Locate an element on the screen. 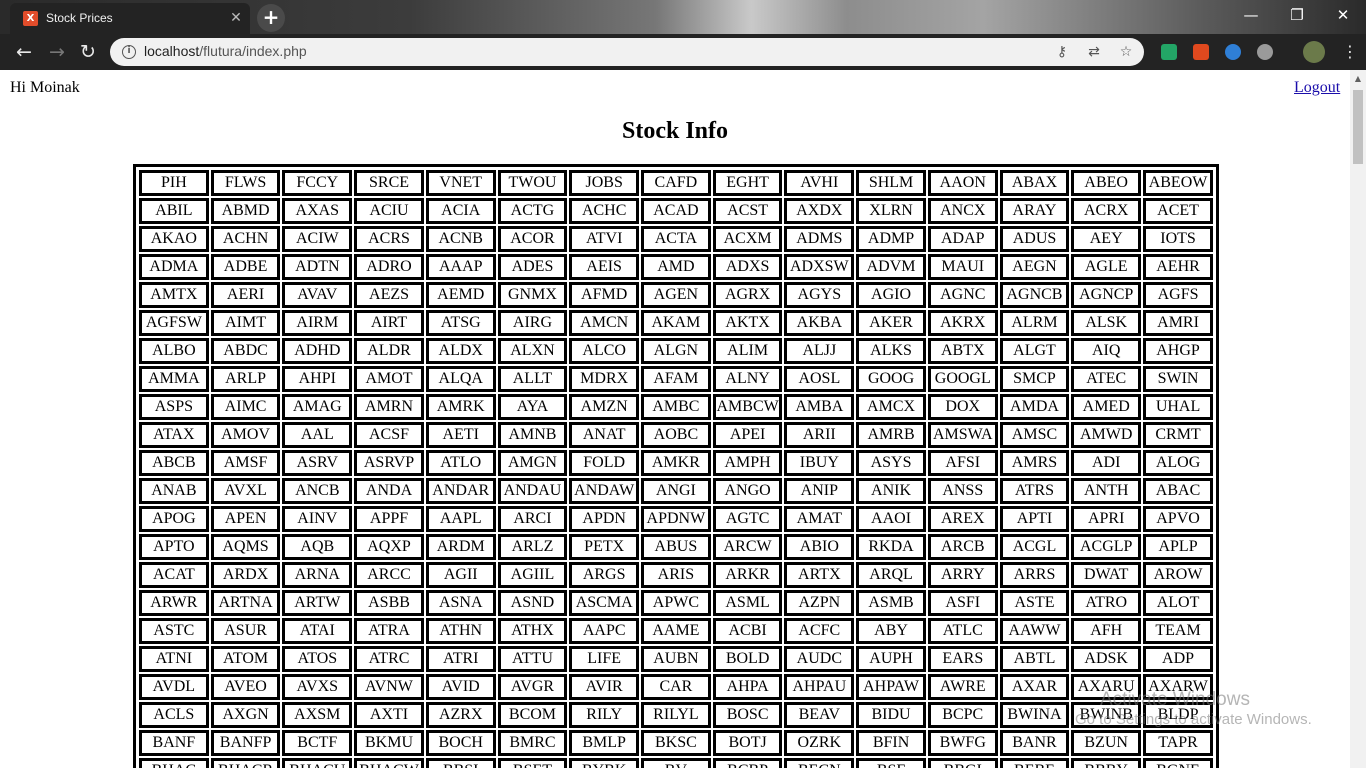 The width and height of the screenshot is (1366, 768). minimize-button: — is located at coordinates (1251, 15).